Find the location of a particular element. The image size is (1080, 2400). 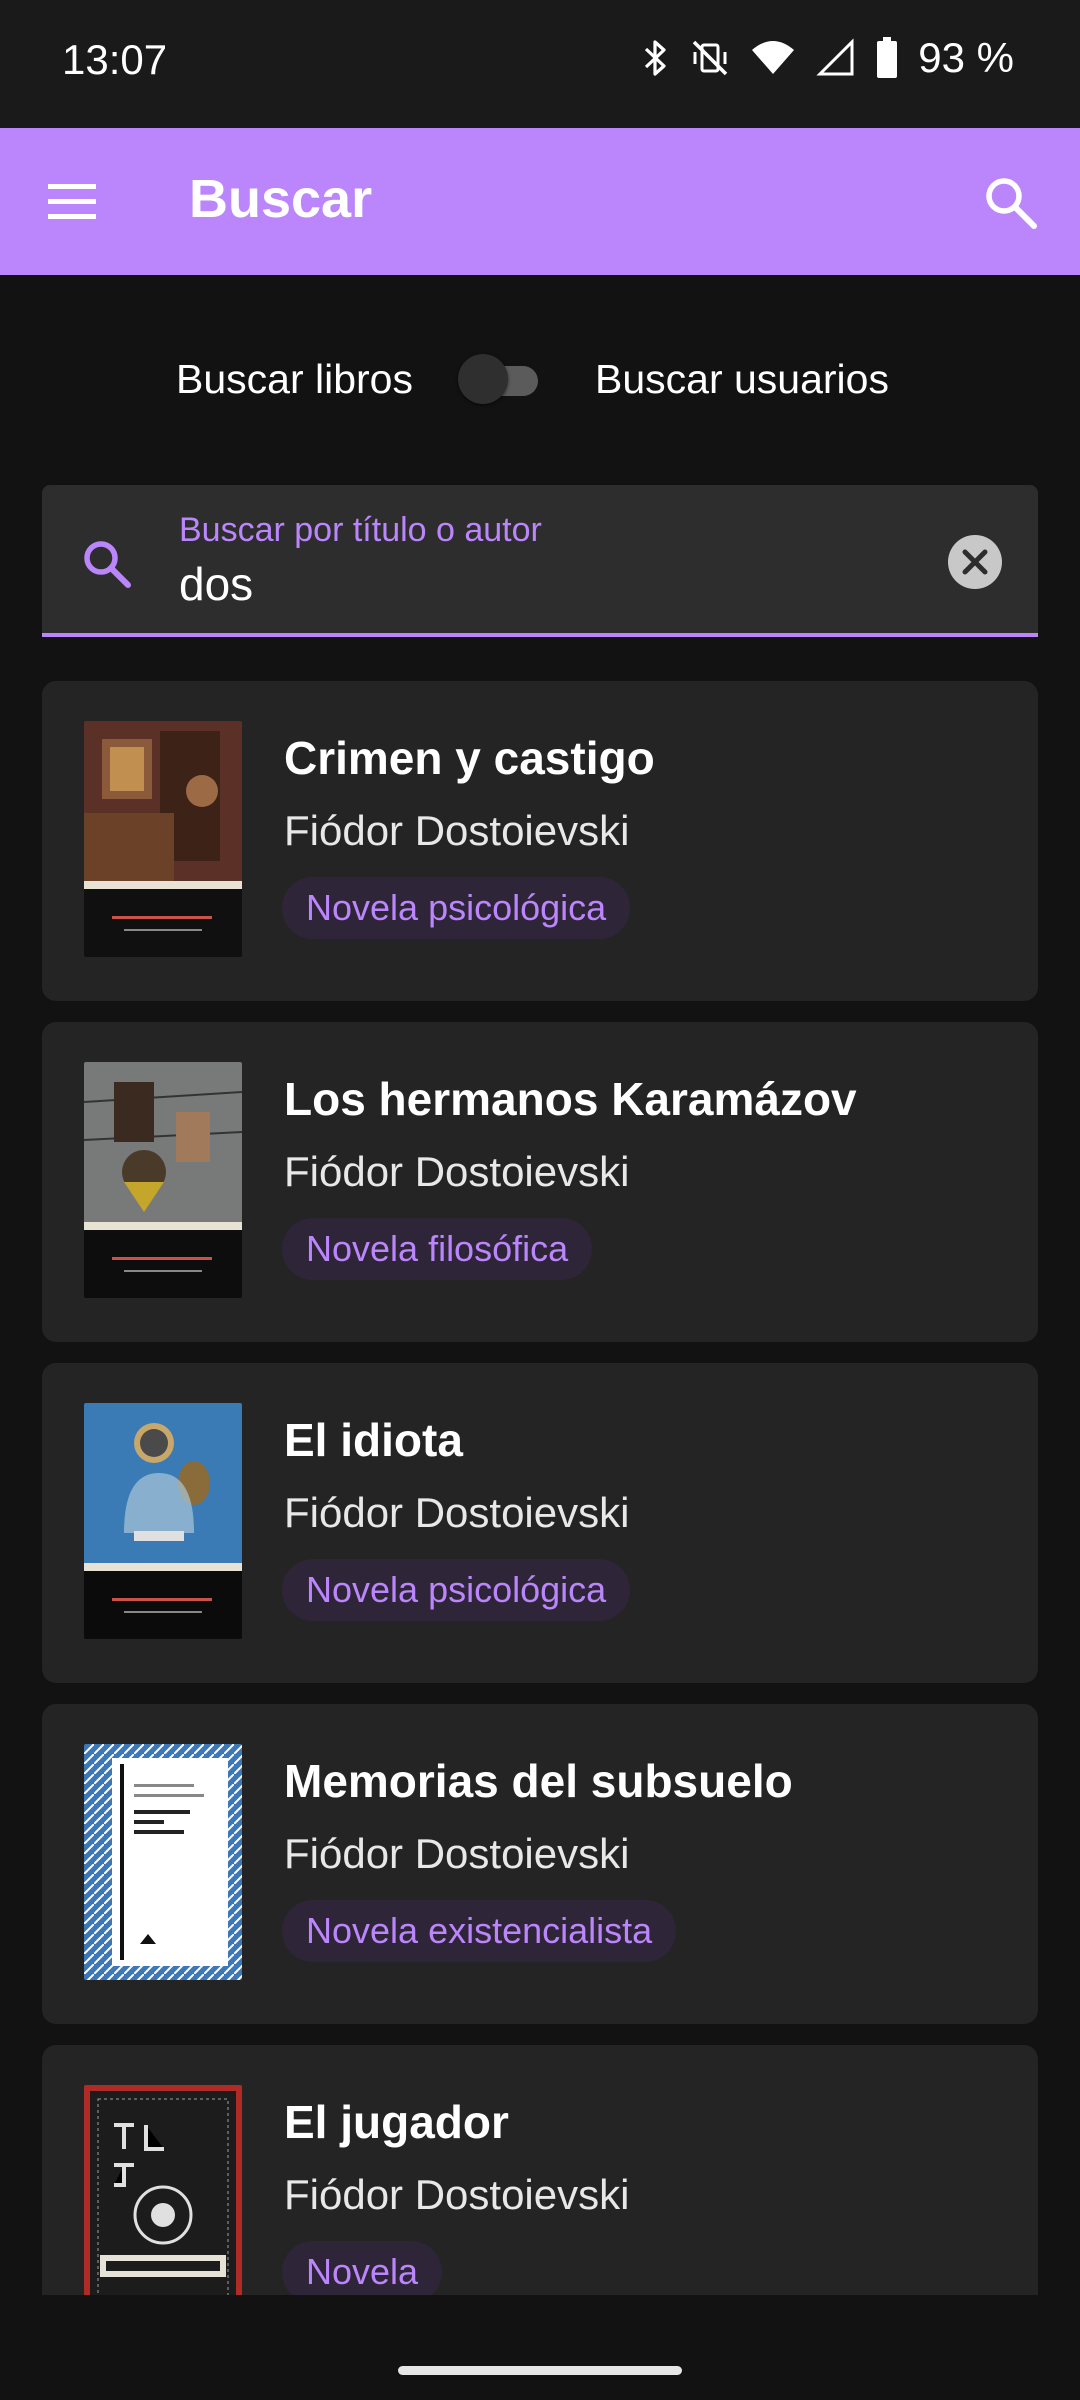

search-field-label: Buscar por título o autor is located at coordinates (360, 530).